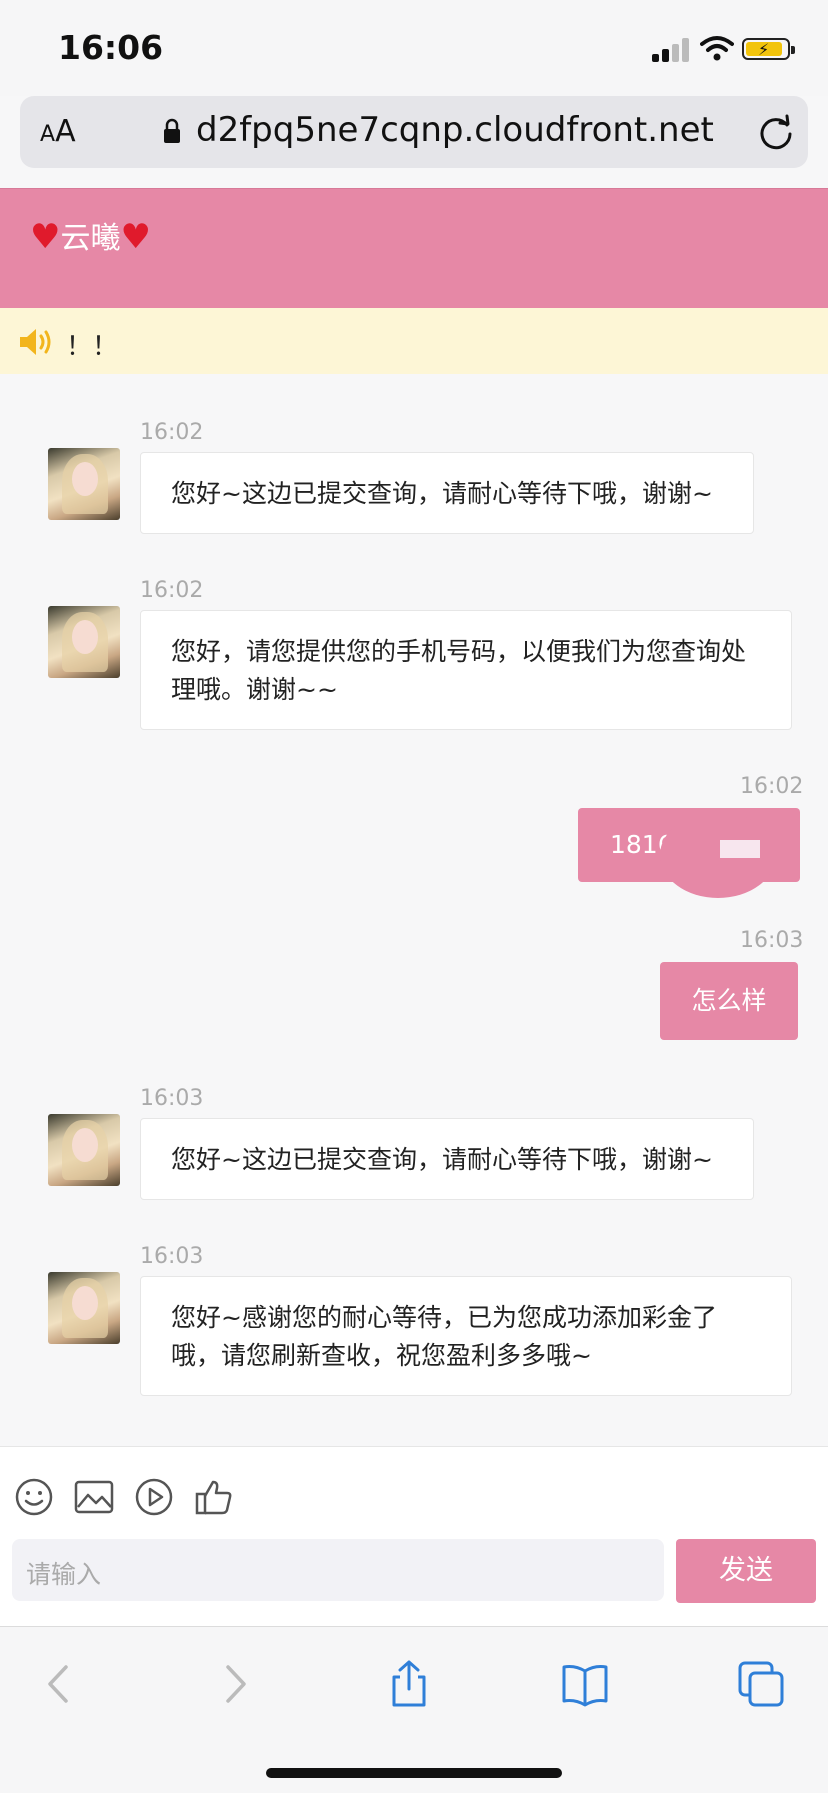 The width and height of the screenshot is (828, 1793). Describe the element at coordinates (409, 1684) in the screenshot. I see `share-icon` at that location.